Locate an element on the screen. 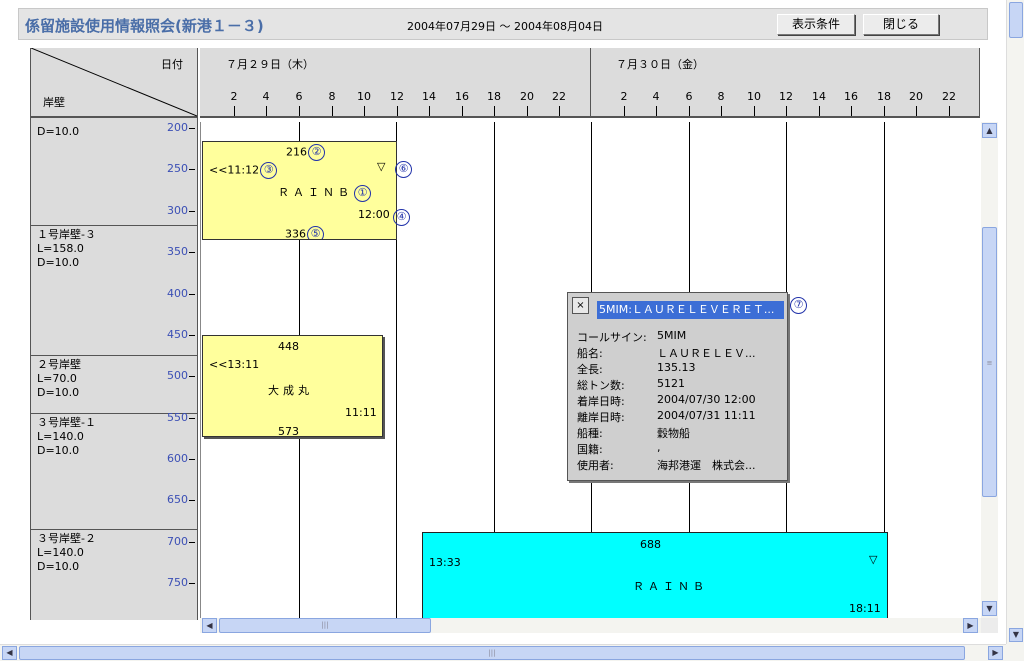  position-tick: 750 is located at coordinates (181, 582).